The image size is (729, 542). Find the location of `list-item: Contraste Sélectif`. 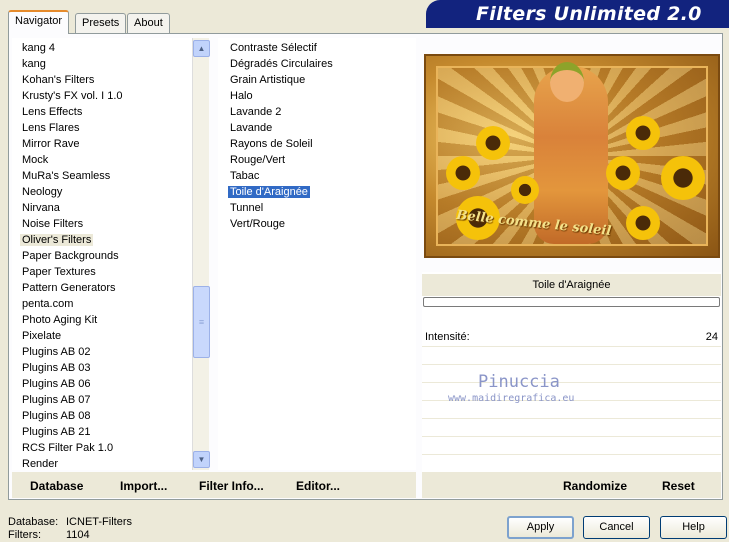

list-item: Contraste Sélectif is located at coordinates (317, 48).